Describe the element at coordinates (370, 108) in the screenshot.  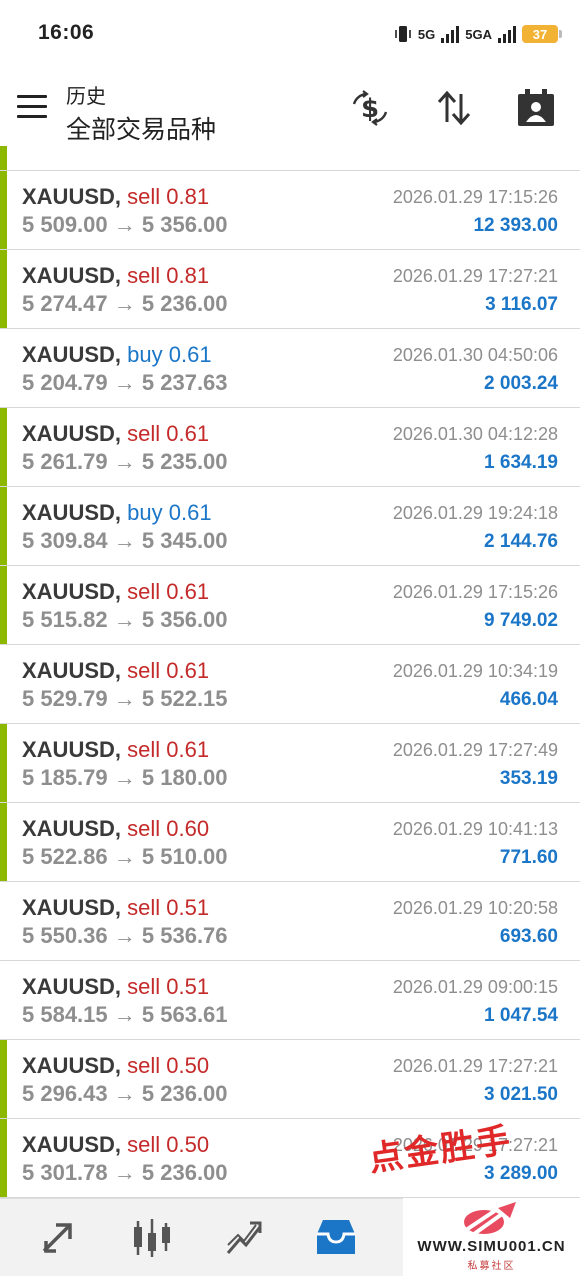
I see `currency-exchange-icon: $` at that location.